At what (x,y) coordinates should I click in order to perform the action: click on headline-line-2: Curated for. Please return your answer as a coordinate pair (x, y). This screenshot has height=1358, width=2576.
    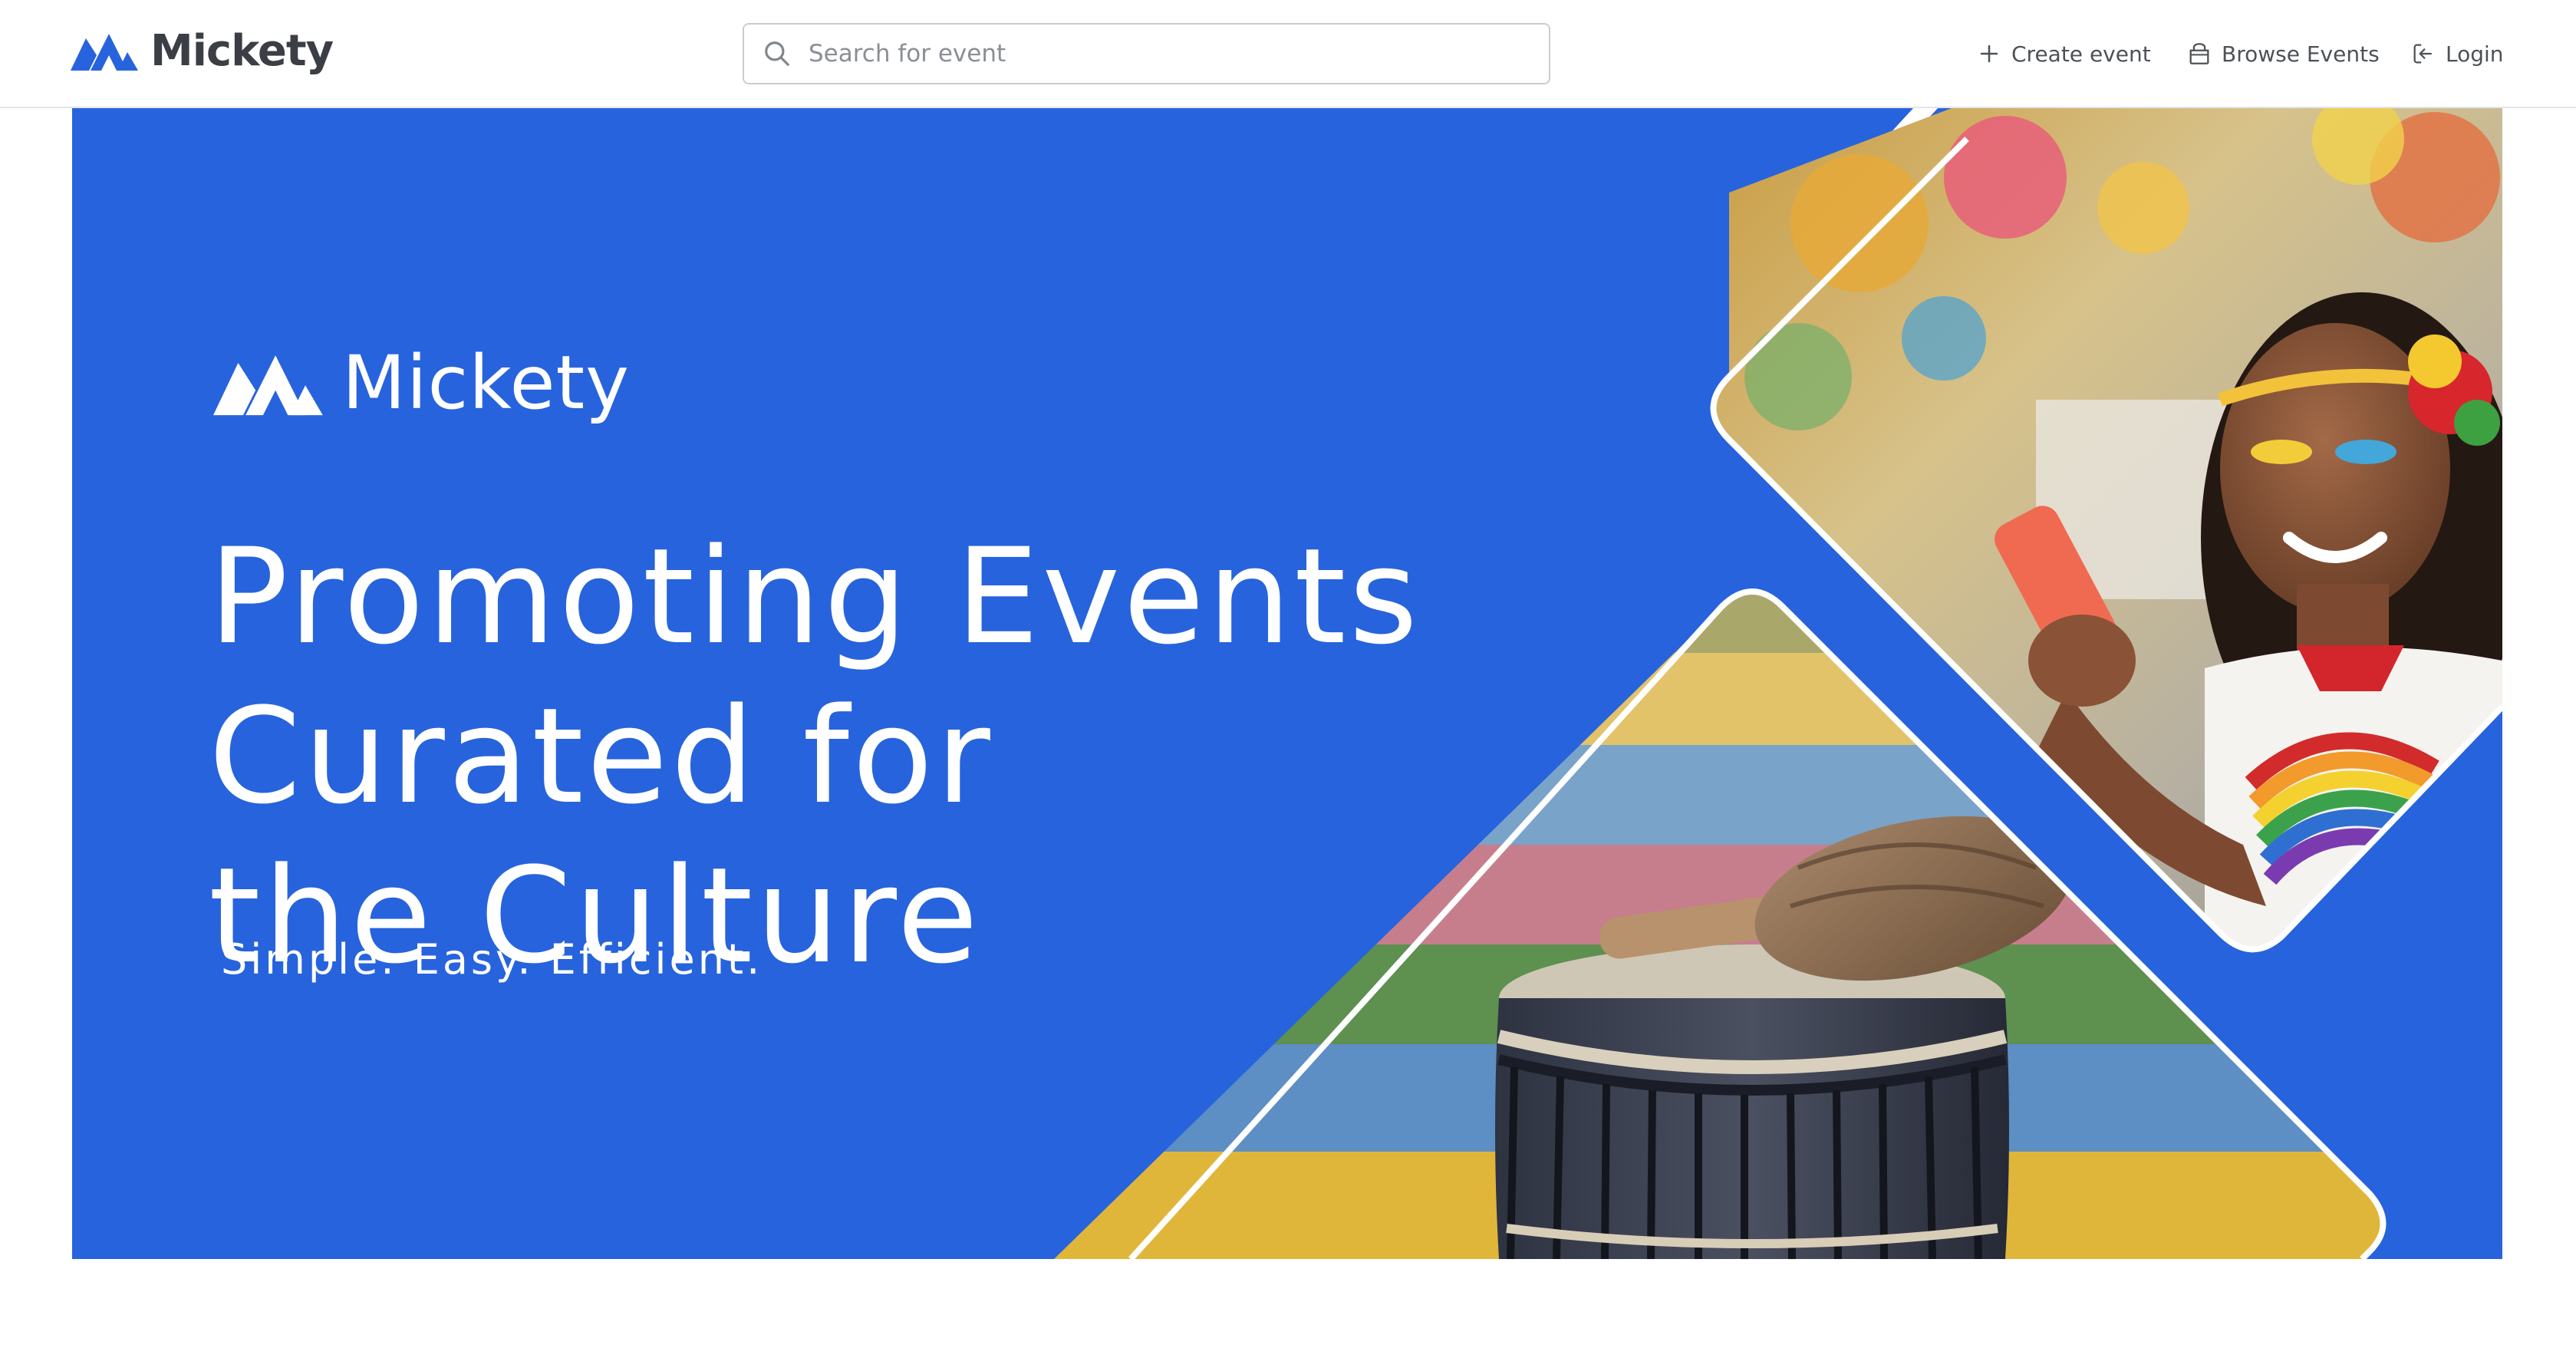
    Looking at the image, I should click on (601, 756).